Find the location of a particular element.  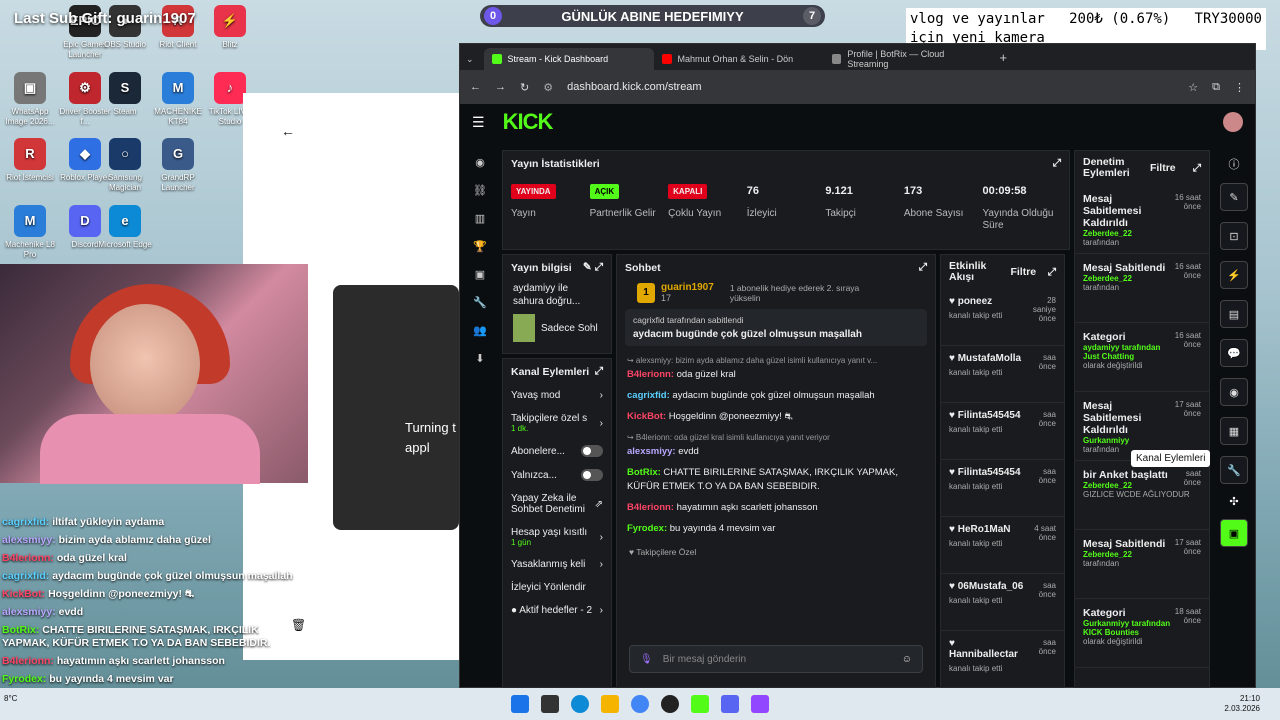

download-icon: ⬇ is located at coordinates (479, 358).